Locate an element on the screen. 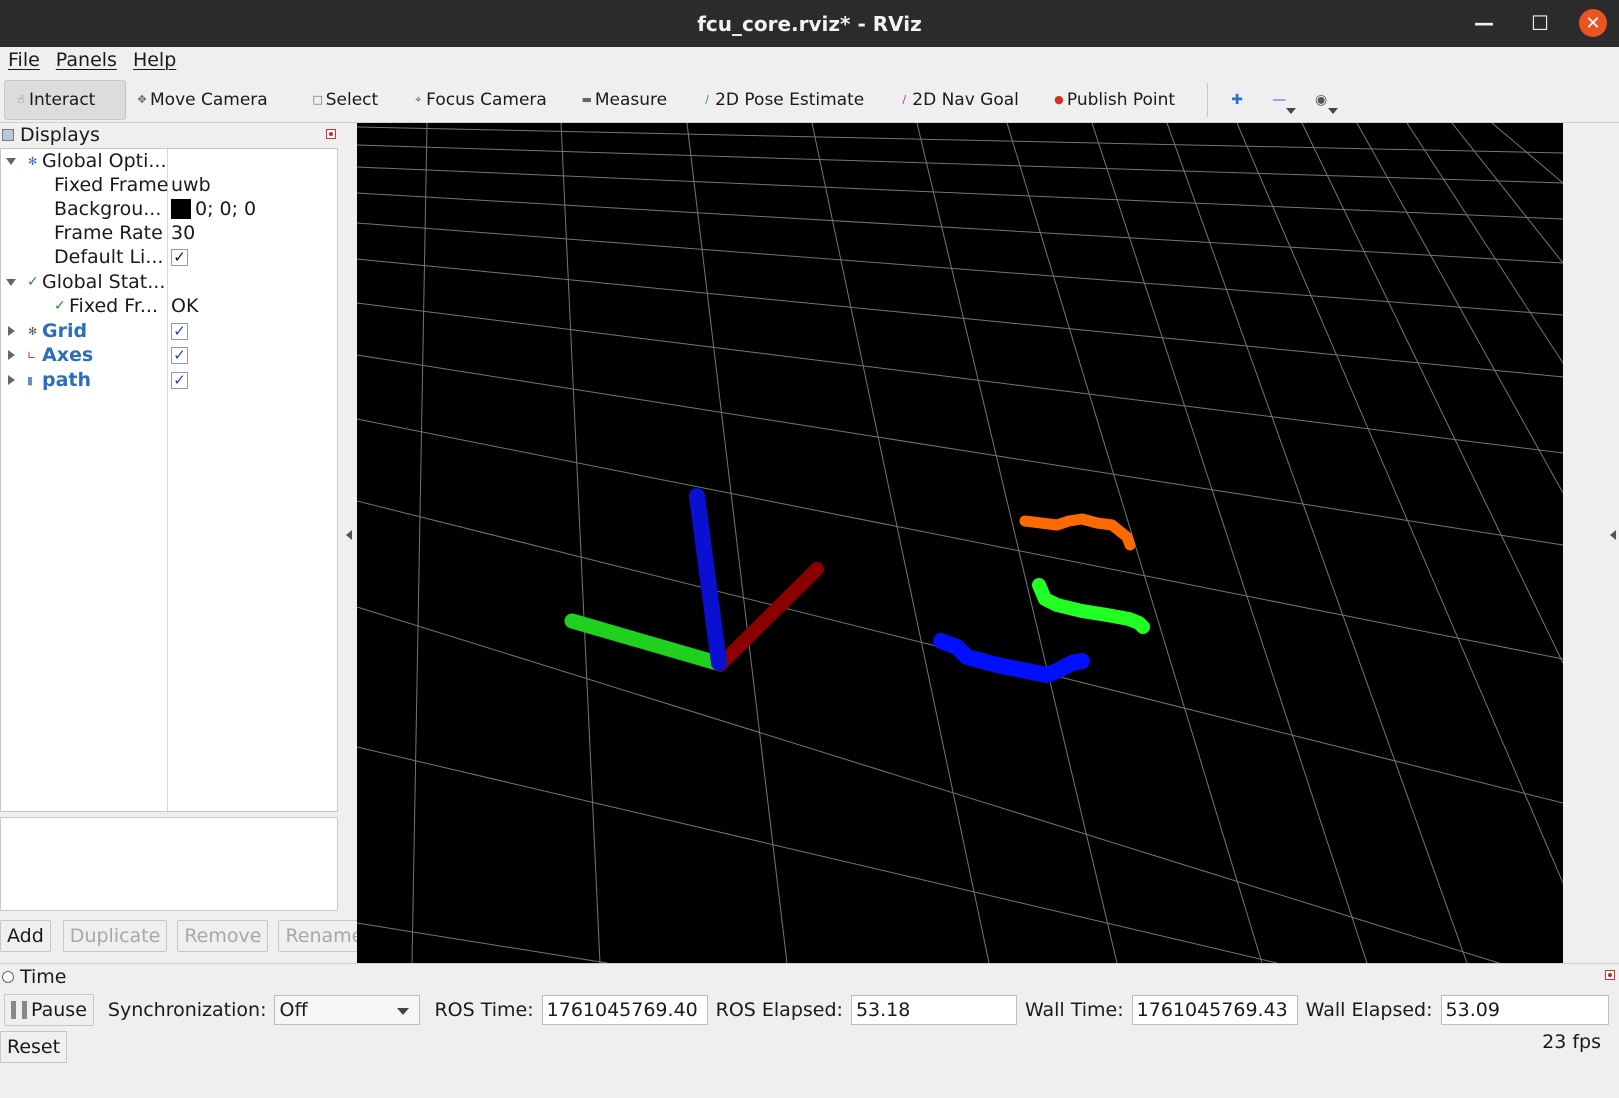  nav-goal-tool-label: 2D Nav Goal is located at coordinates (965, 99).